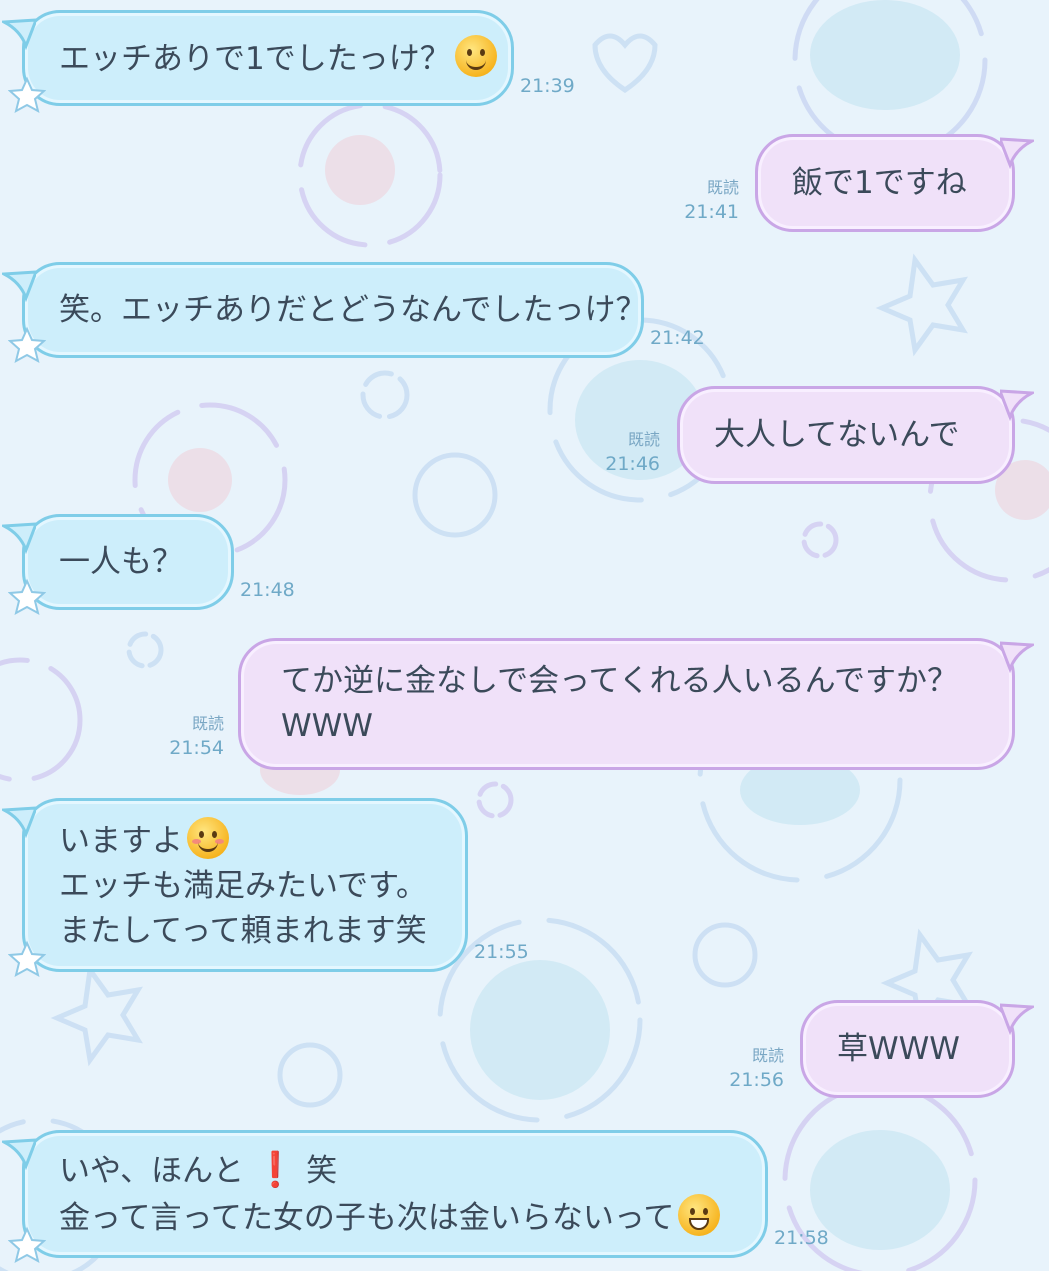 The image size is (1049, 1271). What do you see at coordinates (475, 55) in the screenshot?
I see `thinking-face-emoji-icon` at bounding box center [475, 55].